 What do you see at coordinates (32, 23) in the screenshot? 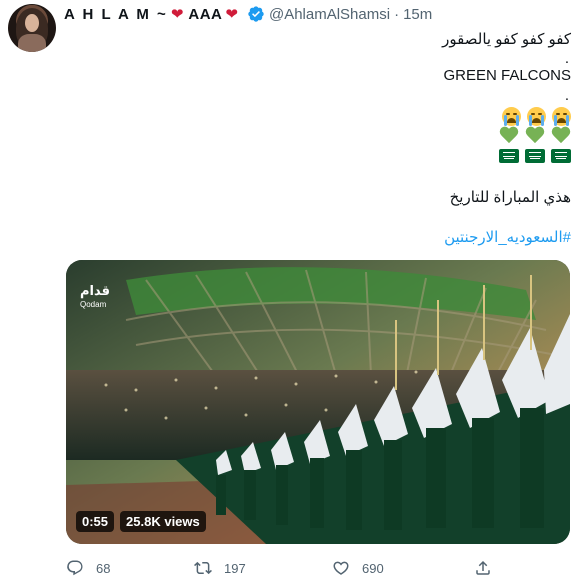
I see `avatar-face` at bounding box center [32, 23].